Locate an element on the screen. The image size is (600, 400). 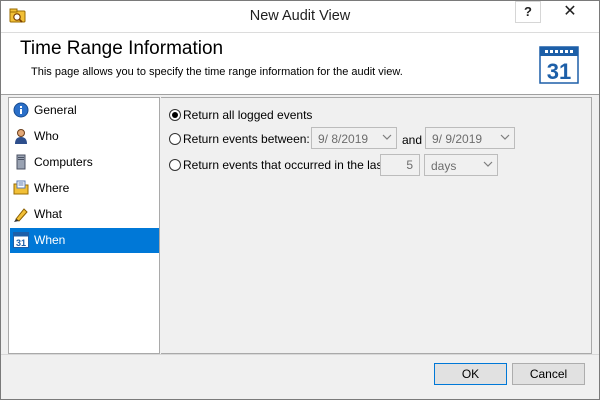
option-last-label: Return events that occurred in the last is located at coordinates (284, 165).